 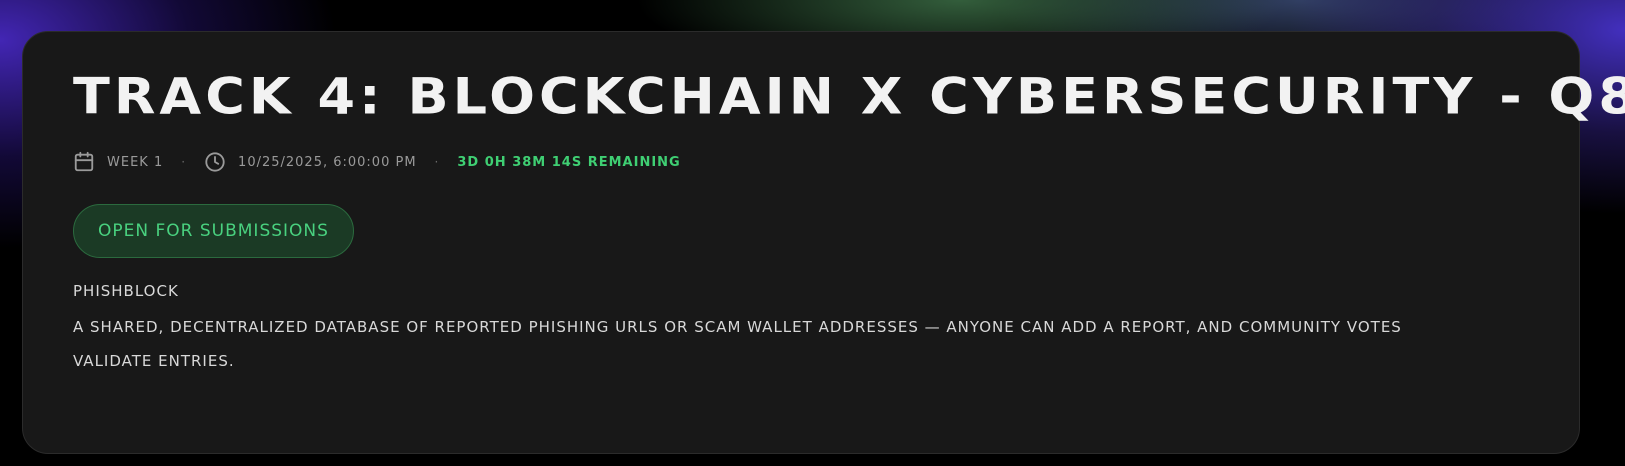 I want to click on card-title: TRACK 4: BLOCKCHAIN X CYBERSECURITY - Q8, so click(x=849, y=96).